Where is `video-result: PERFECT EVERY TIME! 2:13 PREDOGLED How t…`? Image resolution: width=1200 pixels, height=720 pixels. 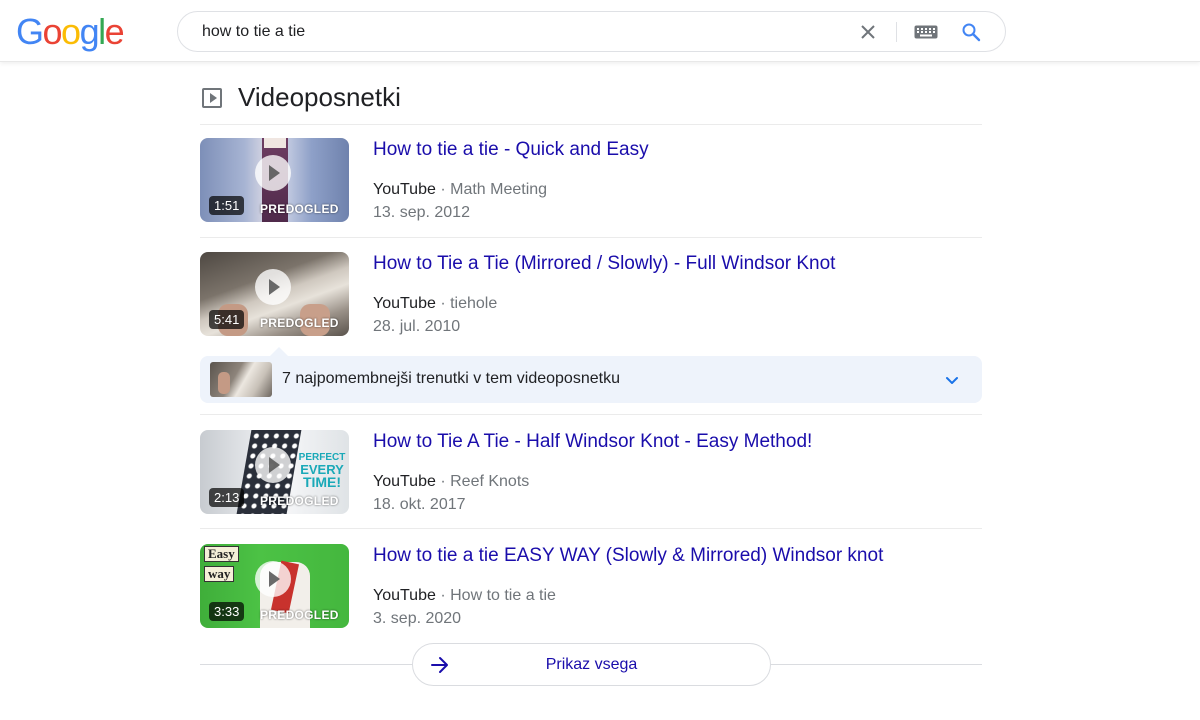
video-result: PERFECT EVERY TIME! 2:13 PREDOGLED How t… is located at coordinates (591, 480).